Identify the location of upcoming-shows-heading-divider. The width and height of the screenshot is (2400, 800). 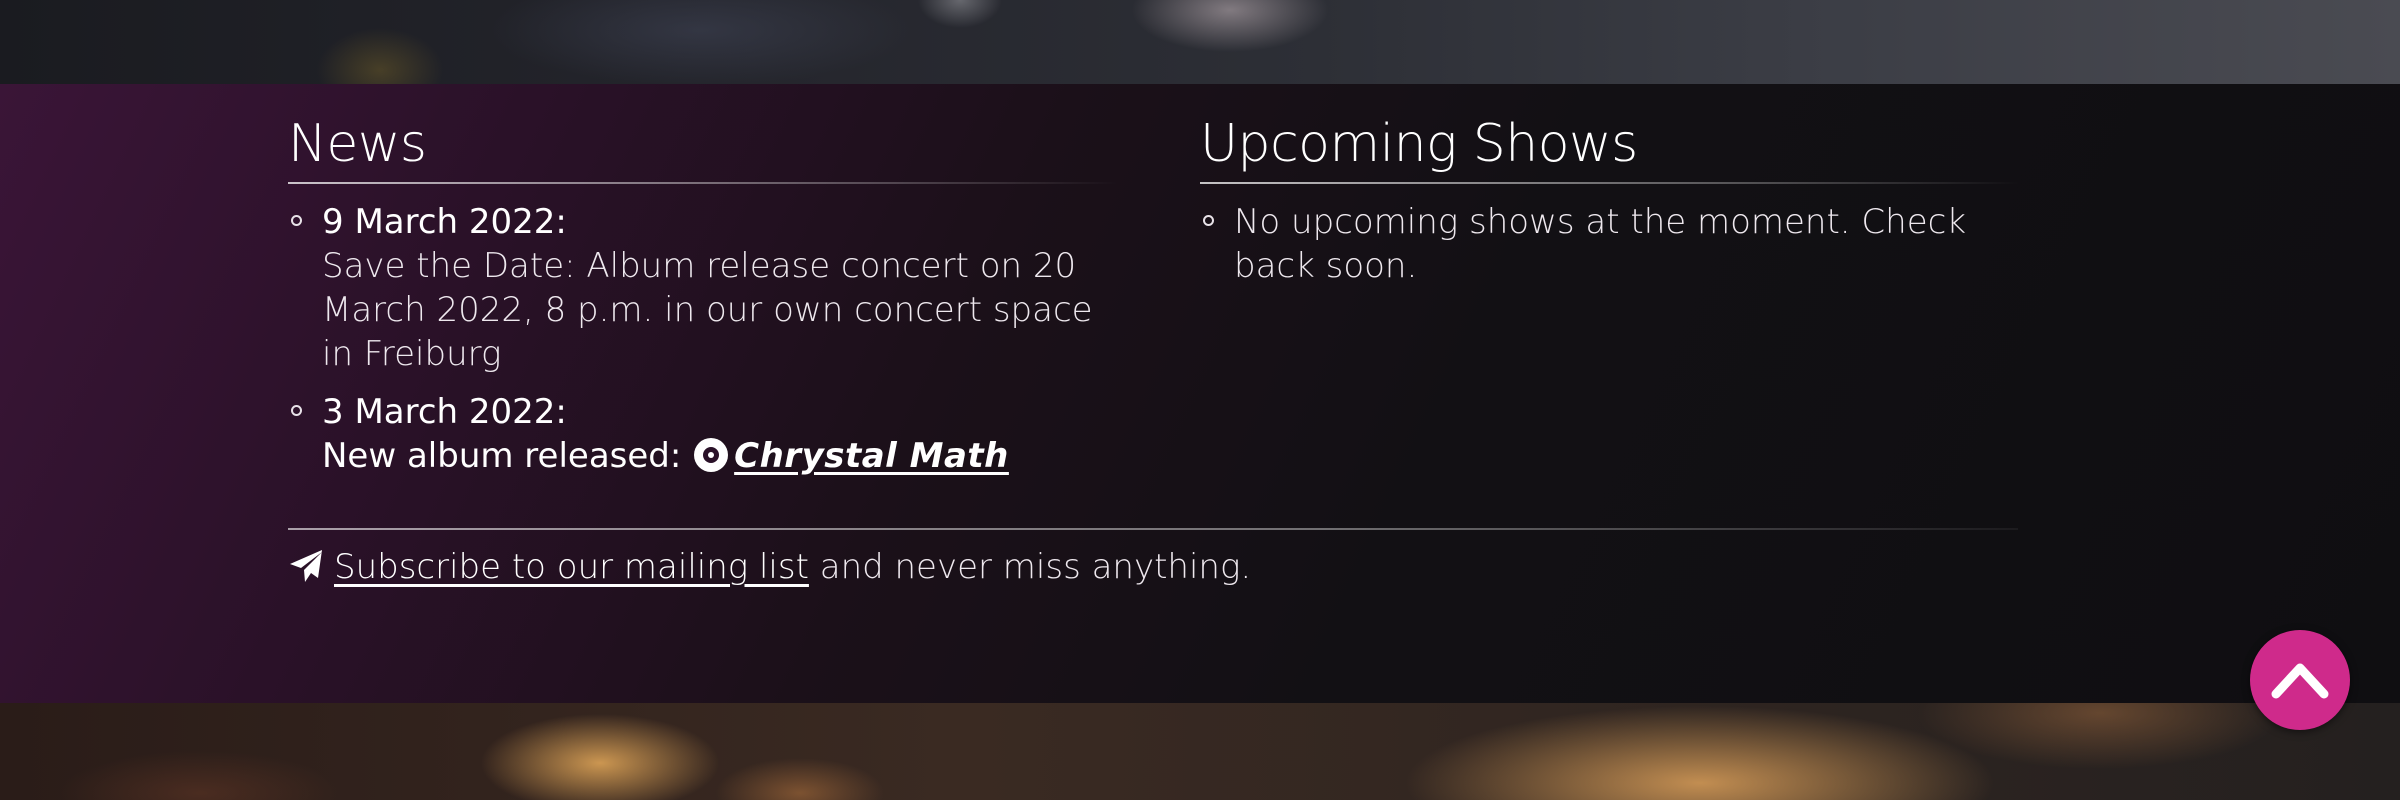
(1610, 183).